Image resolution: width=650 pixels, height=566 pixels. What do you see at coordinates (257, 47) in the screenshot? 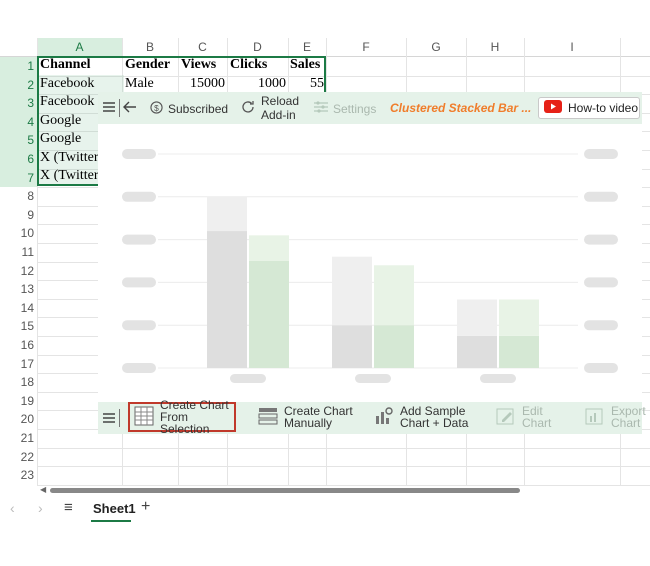
I see `col-header-d: D` at bounding box center [257, 47].